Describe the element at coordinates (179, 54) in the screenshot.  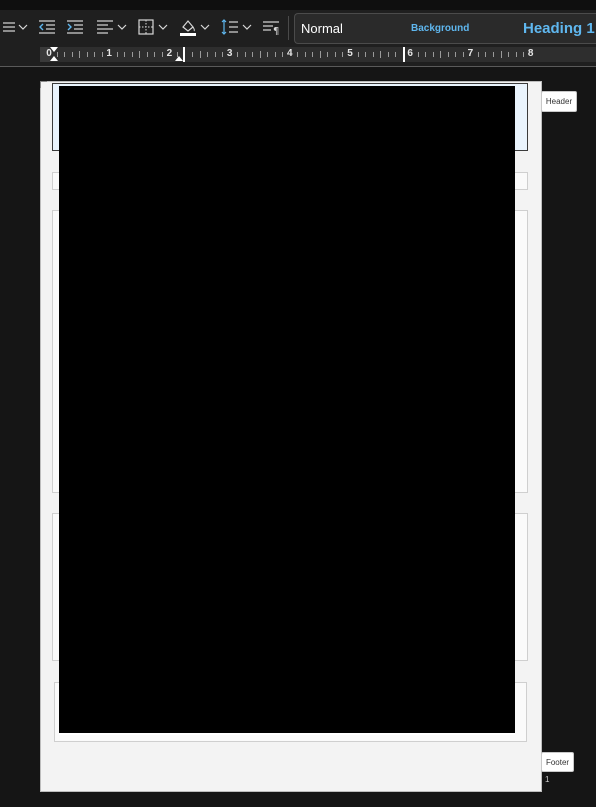
I see `right-indent-marker-icon` at that location.